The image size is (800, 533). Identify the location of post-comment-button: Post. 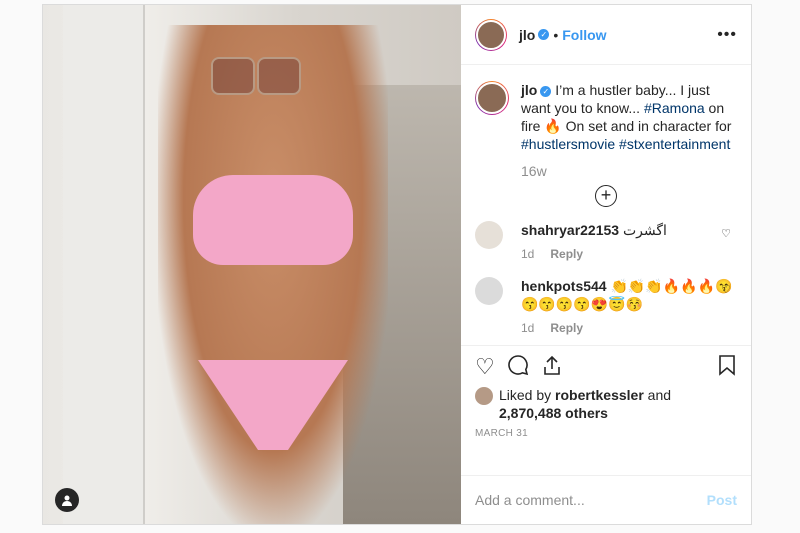
(722, 500).